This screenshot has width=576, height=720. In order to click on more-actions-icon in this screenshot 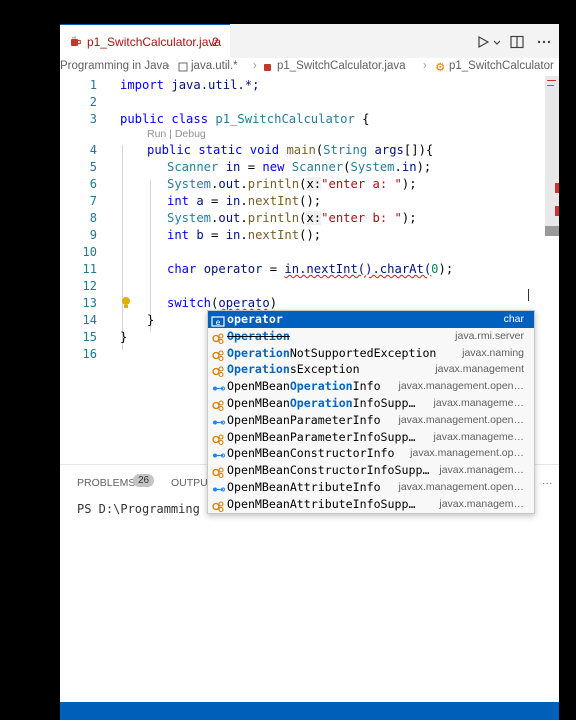, I will do `click(544, 42)`.